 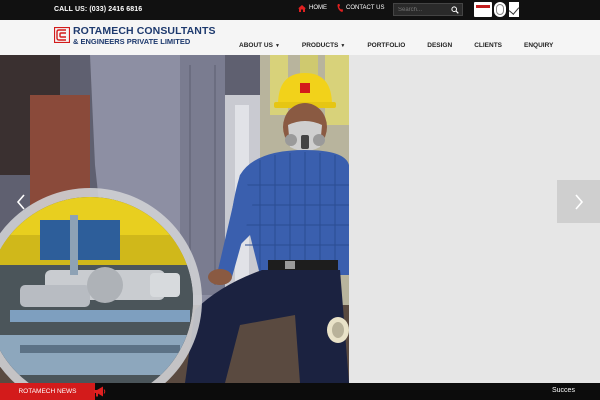 What do you see at coordinates (62, 35) in the screenshot?
I see `logo-mark-icon` at bounding box center [62, 35].